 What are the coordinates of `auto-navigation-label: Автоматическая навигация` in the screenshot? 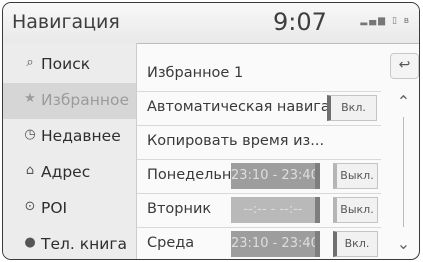 It's located at (240, 107).